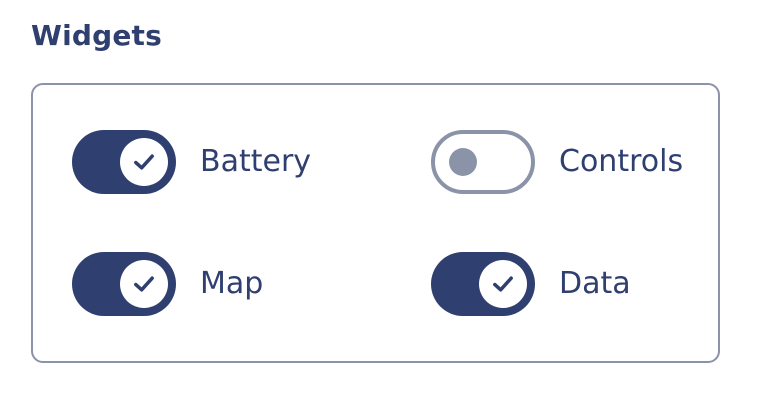  I want to click on widget-battery: Battery, so click(191, 162).